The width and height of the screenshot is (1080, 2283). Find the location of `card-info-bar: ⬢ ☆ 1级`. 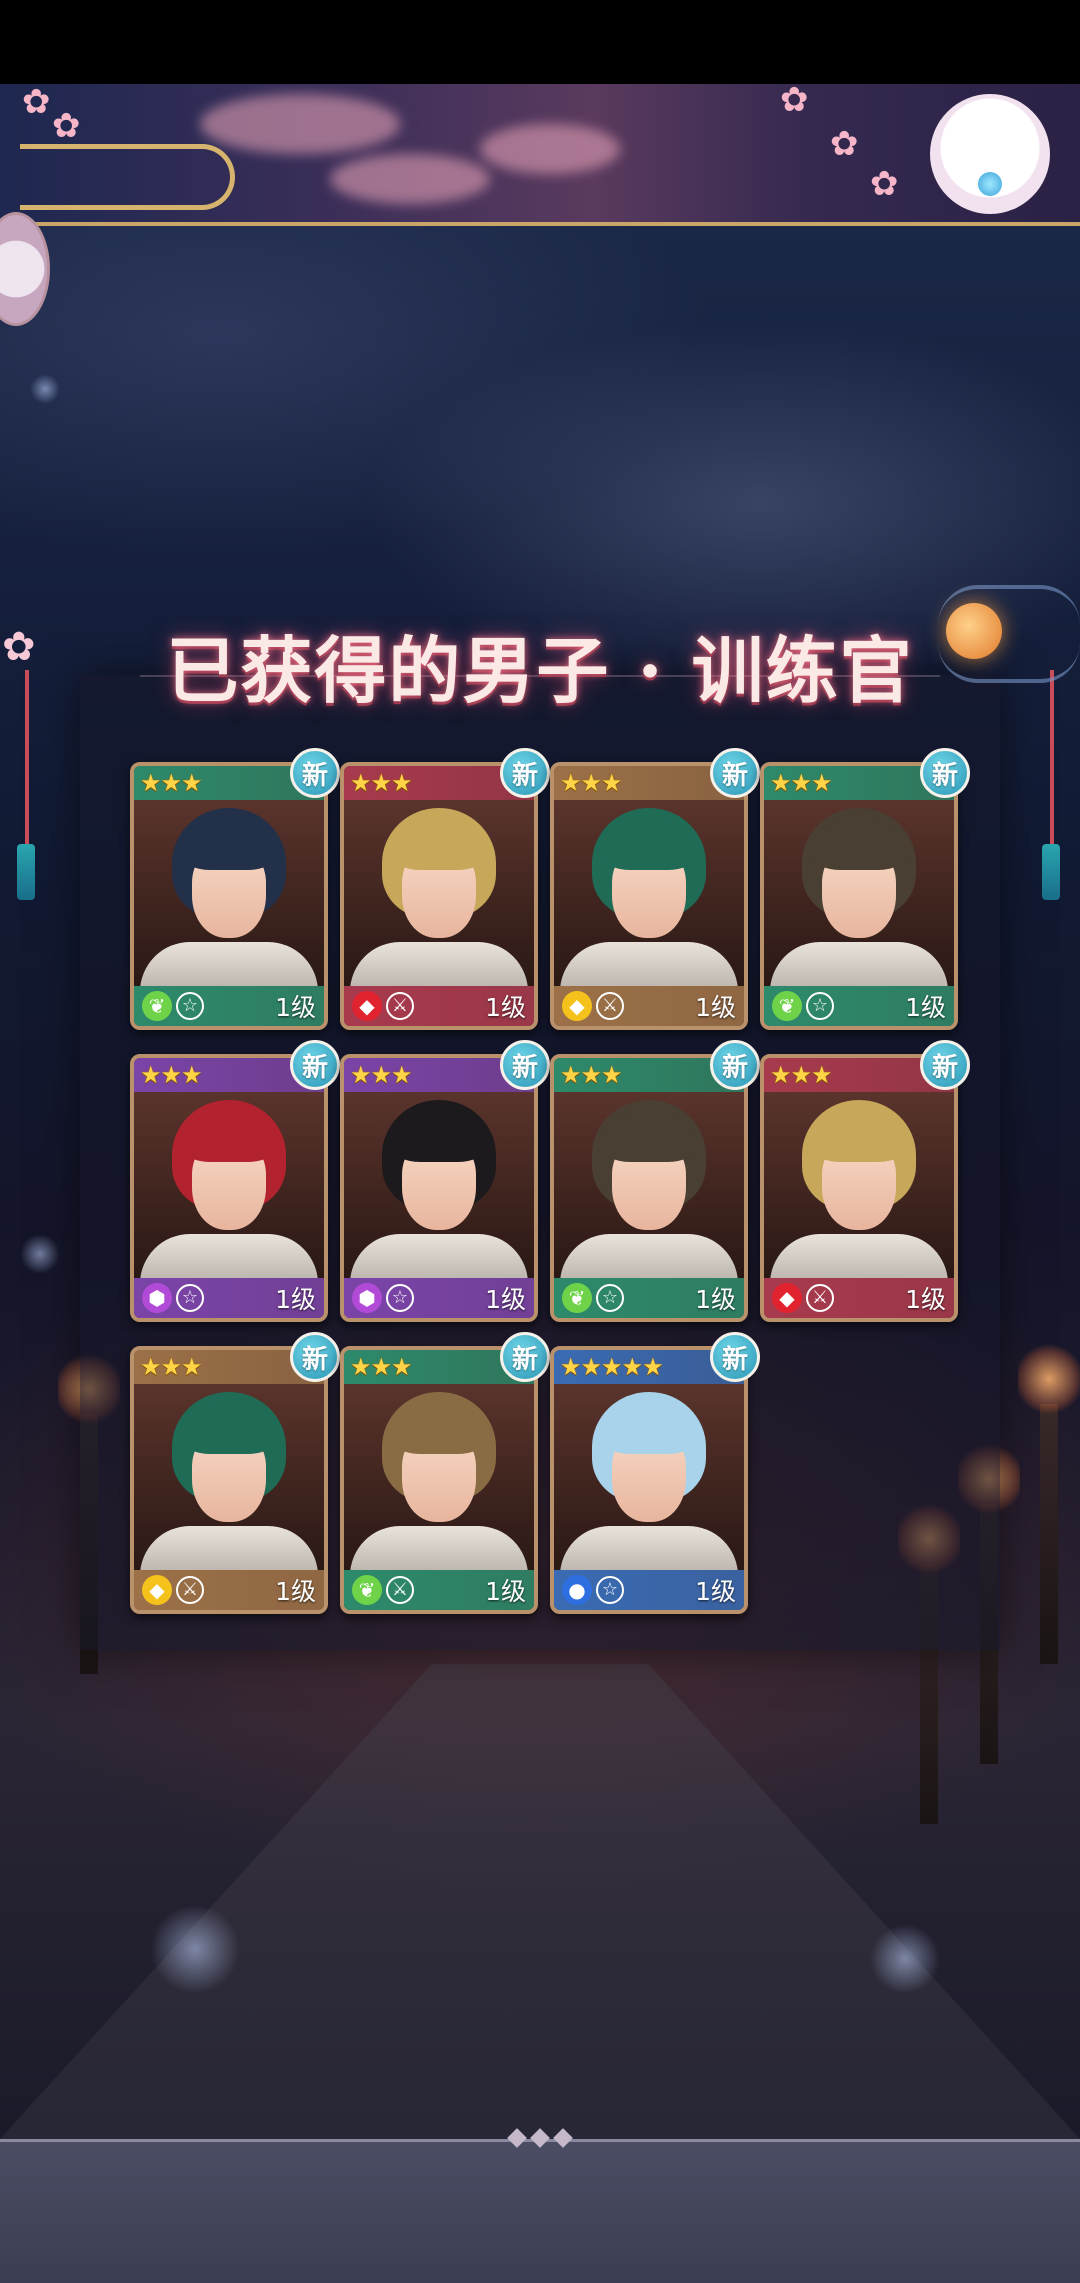

card-info-bar: ⬢ ☆ 1级 is located at coordinates (439, 1298).